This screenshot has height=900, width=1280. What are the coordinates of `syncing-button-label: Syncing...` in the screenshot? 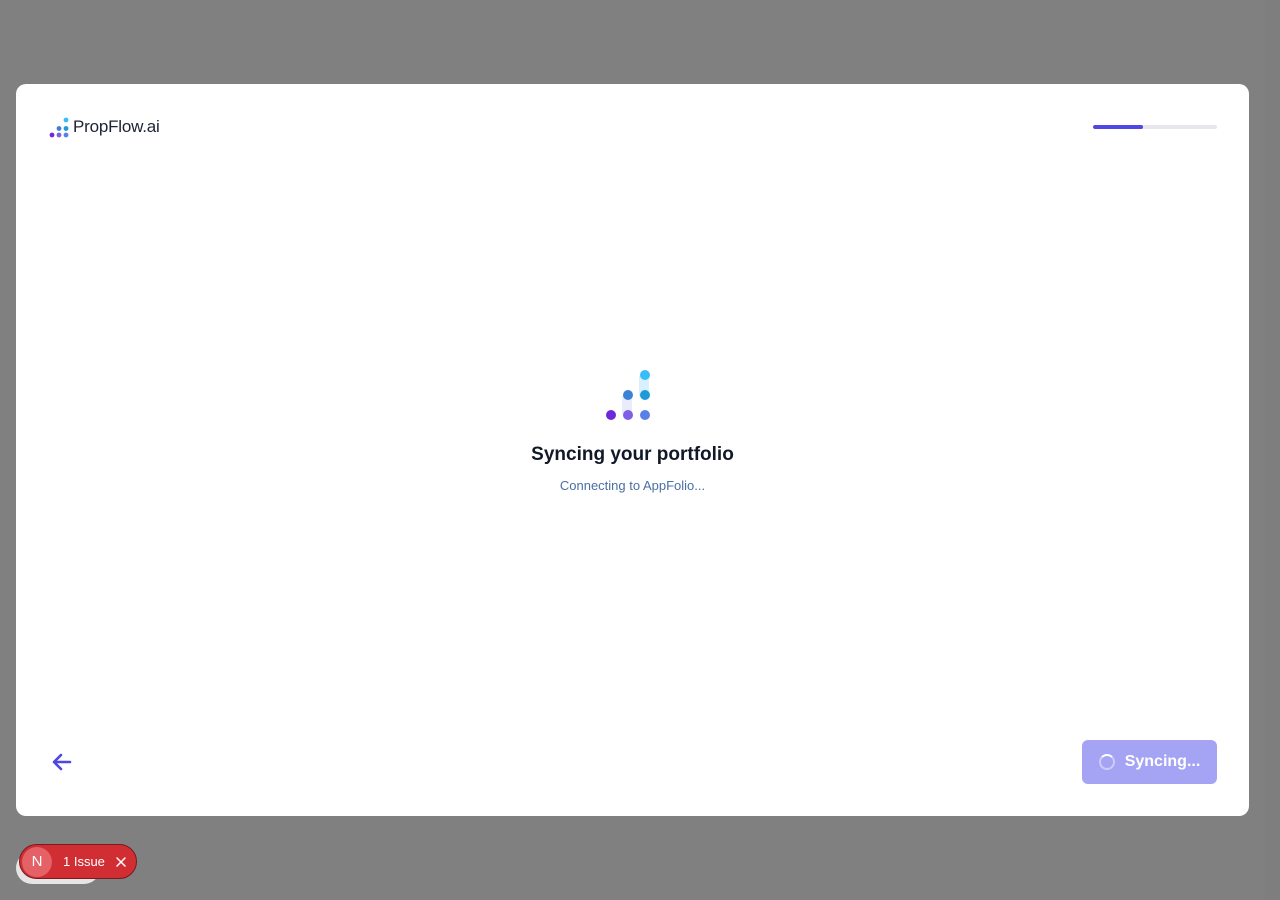 It's located at (1162, 761).